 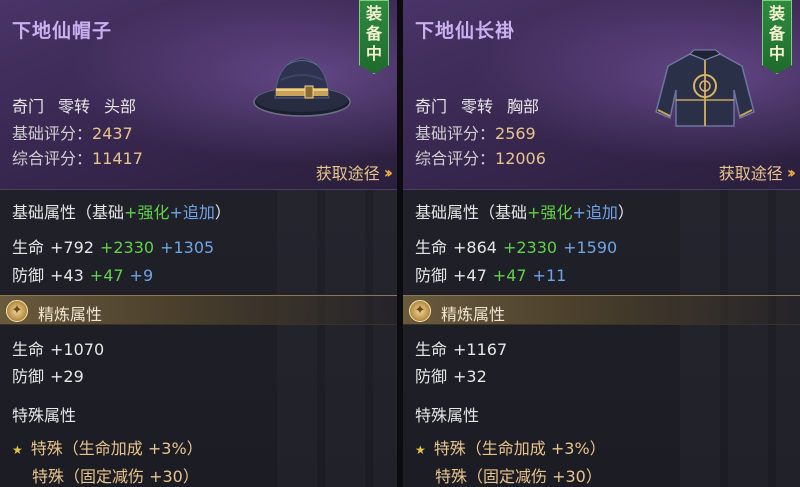 What do you see at coordinates (491, 275) in the screenshot?
I see `attr-row-def: 防御 +47 +47 +11` at bounding box center [491, 275].